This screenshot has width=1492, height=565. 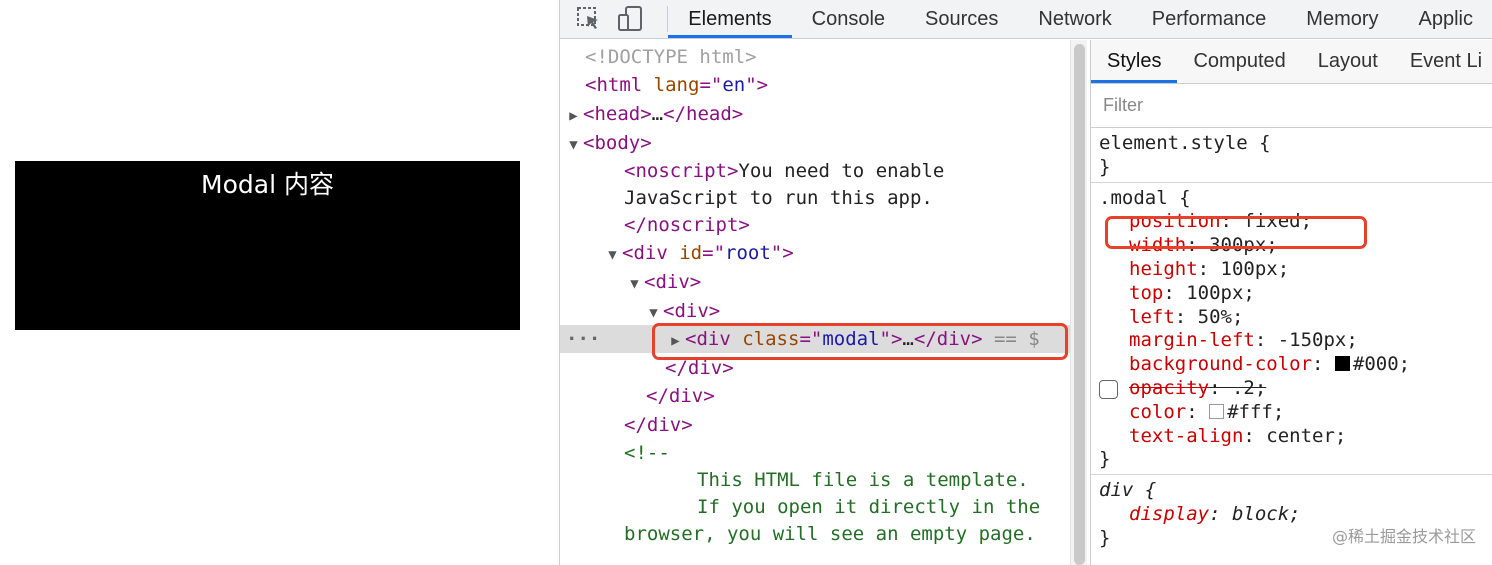 What do you see at coordinates (1217, 411) in the screenshot?
I see `color-swatch-white` at bounding box center [1217, 411].